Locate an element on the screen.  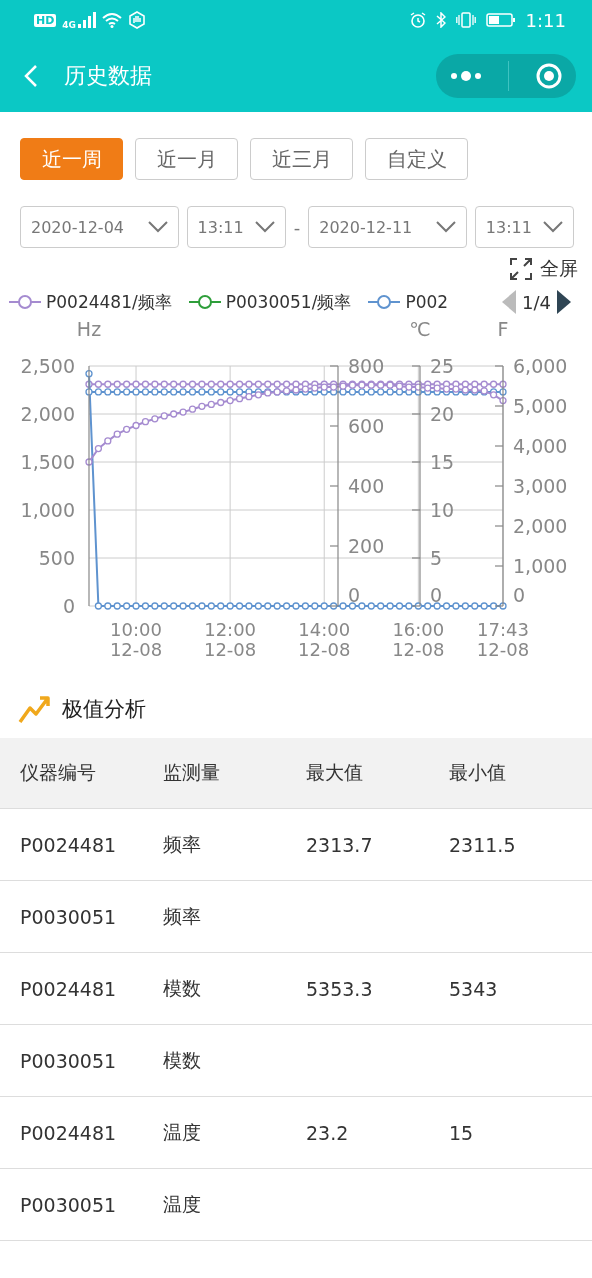
axis-tick-label: 25 is located at coordinates (442, 366).